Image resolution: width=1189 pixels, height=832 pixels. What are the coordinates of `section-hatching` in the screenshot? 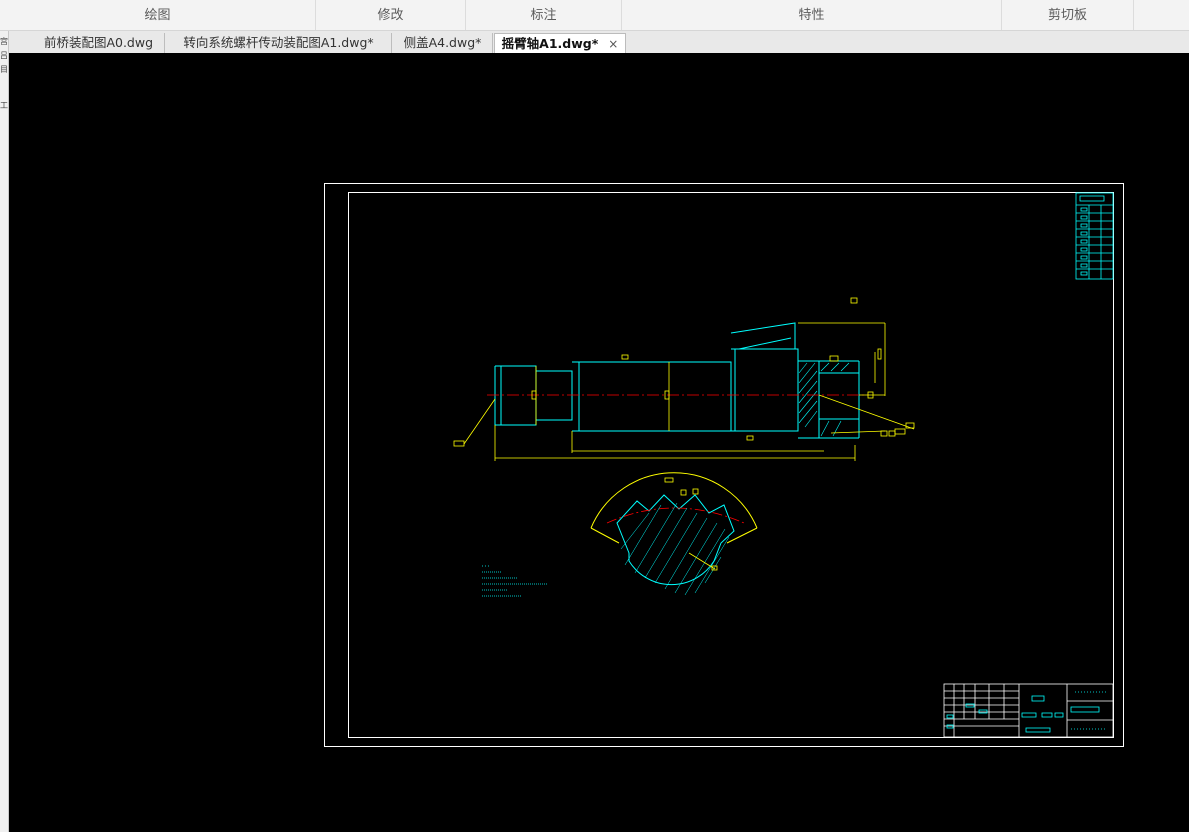 It's located at (824, 399).